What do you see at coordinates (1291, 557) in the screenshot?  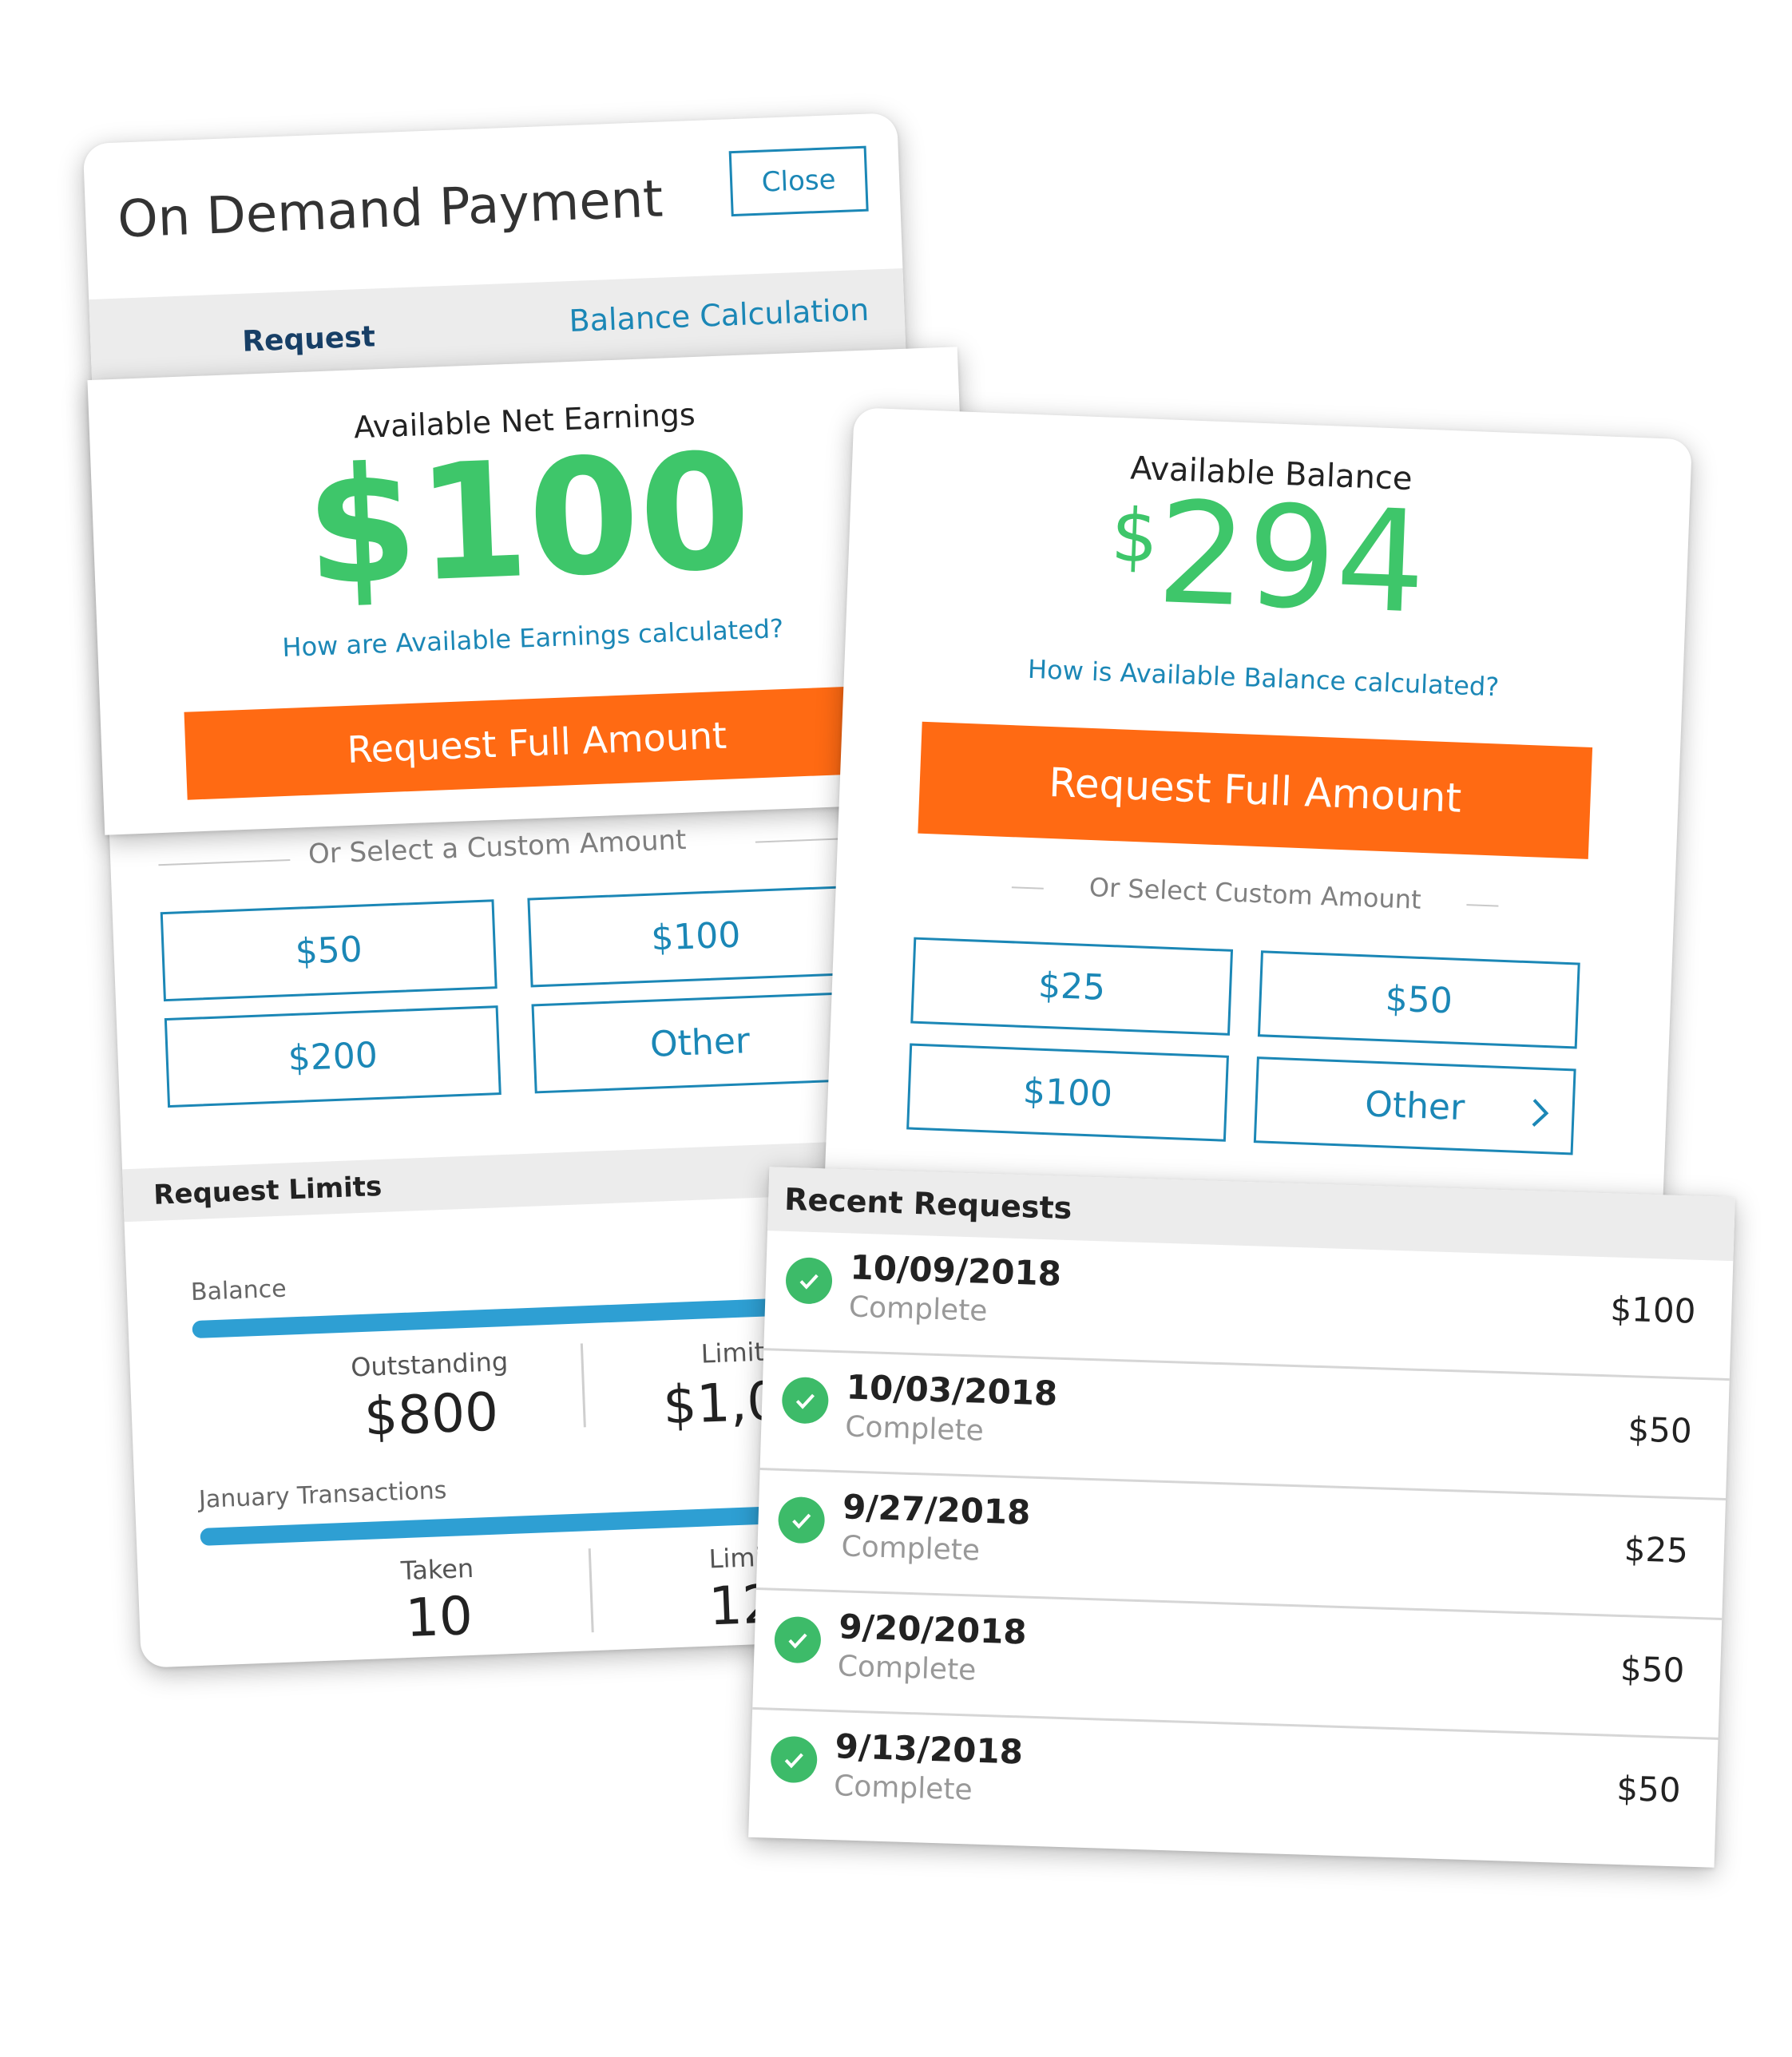 I see `balance-amount: 294` at bounding box center [1291, 557].